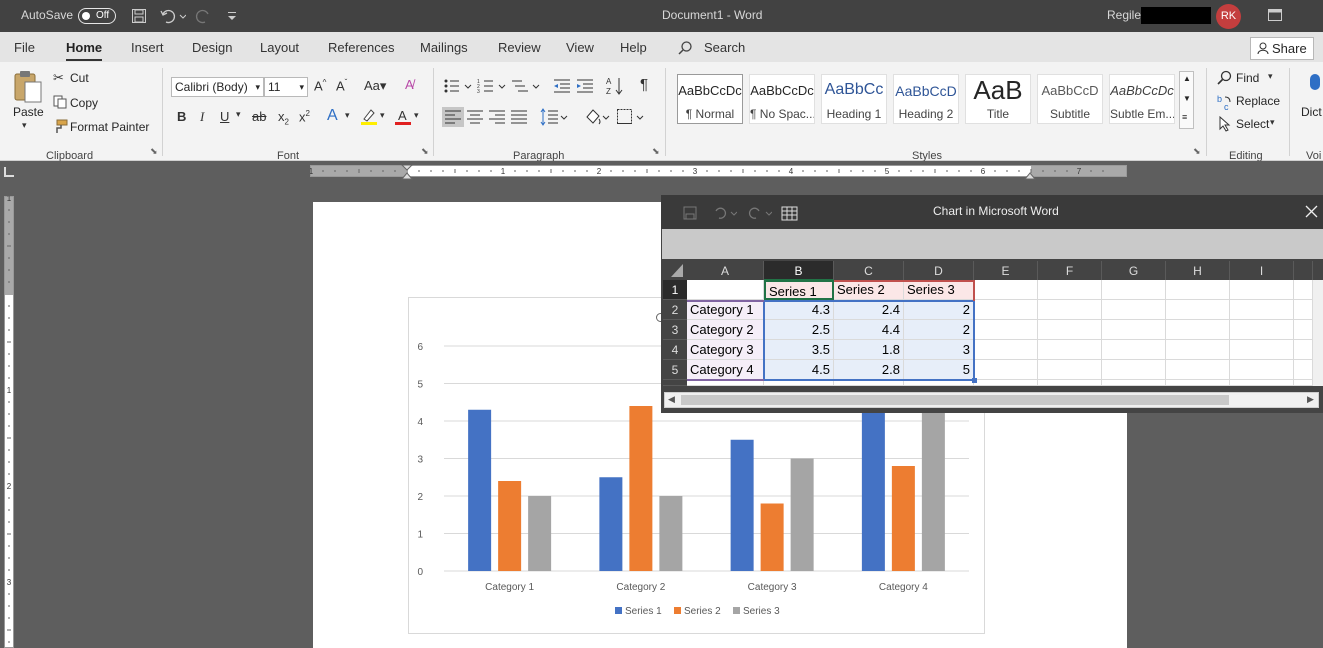 The width and height of the screenshot is (1323, 648). I want to click on cell-a5: Category 4, so click(725, 370).